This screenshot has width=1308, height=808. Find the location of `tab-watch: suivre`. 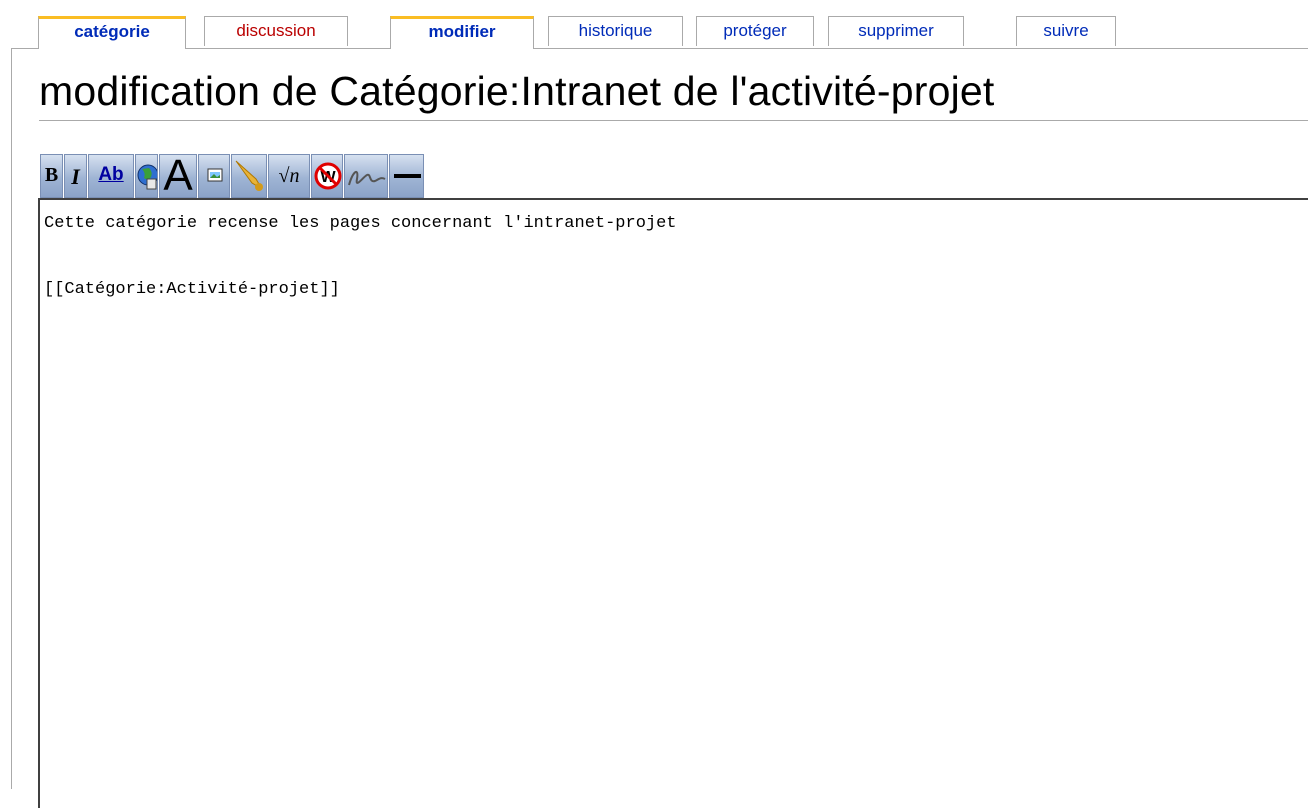

tab-watch: suivre is located at coordinates (1066, 31).